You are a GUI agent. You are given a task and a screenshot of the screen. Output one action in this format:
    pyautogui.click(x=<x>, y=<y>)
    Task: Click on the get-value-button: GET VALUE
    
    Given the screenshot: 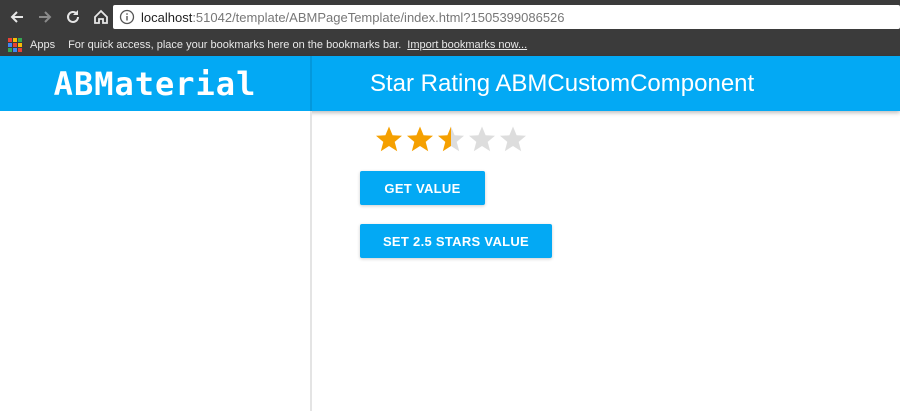 What is the action you would take?
    pyautogui.click(x=422, y=188)
    